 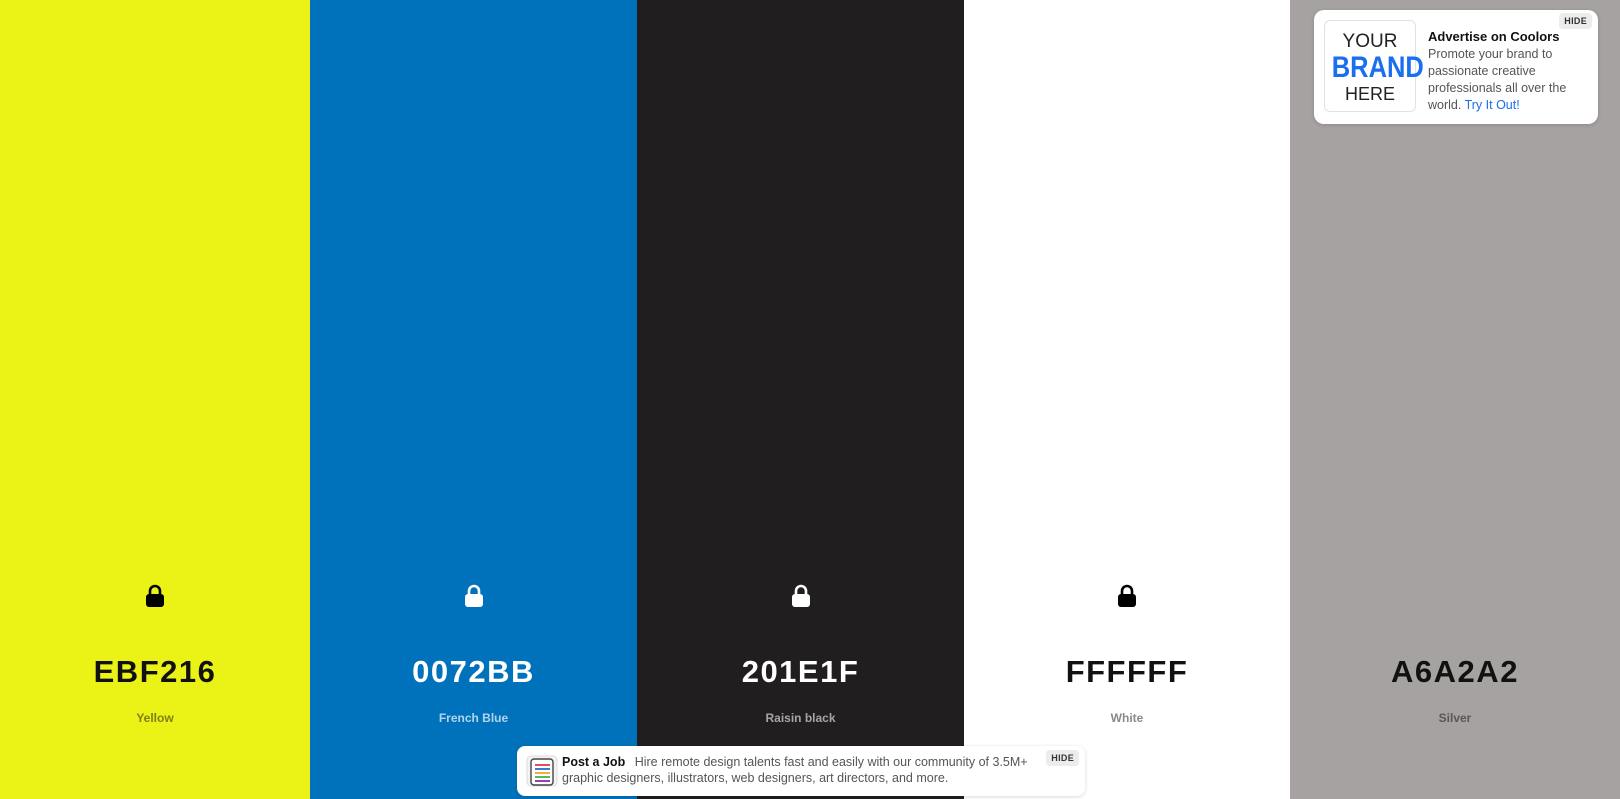 I want to click on color-name: French Blue, so click(x=473, y=718).